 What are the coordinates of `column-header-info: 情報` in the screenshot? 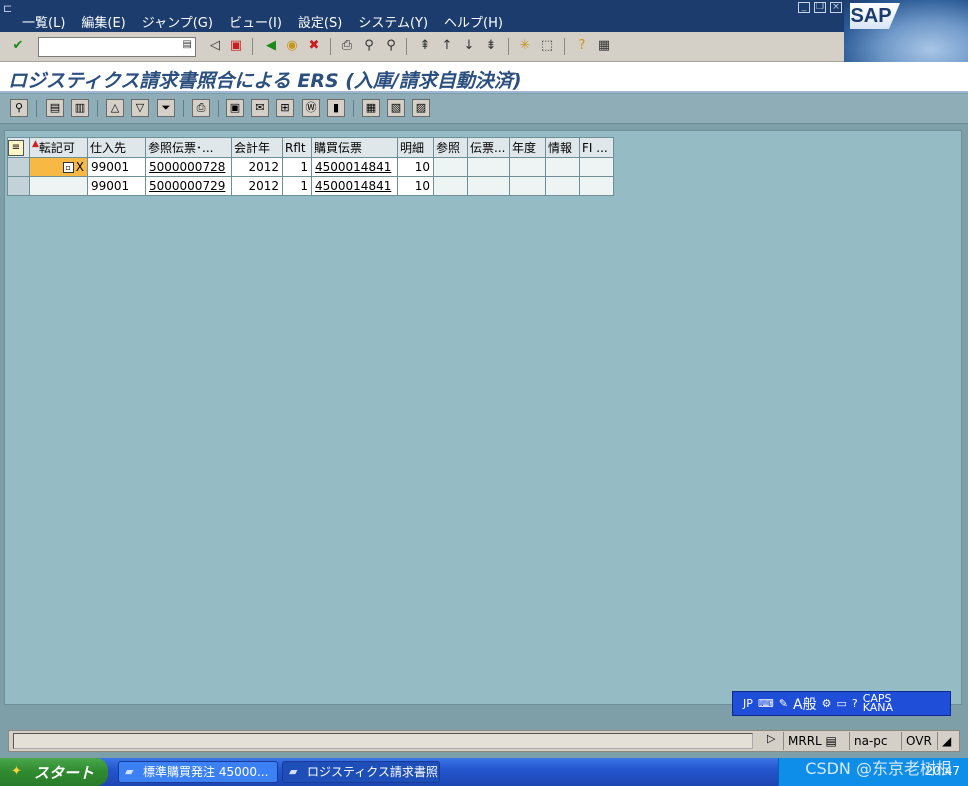 It's located at (562, 147).